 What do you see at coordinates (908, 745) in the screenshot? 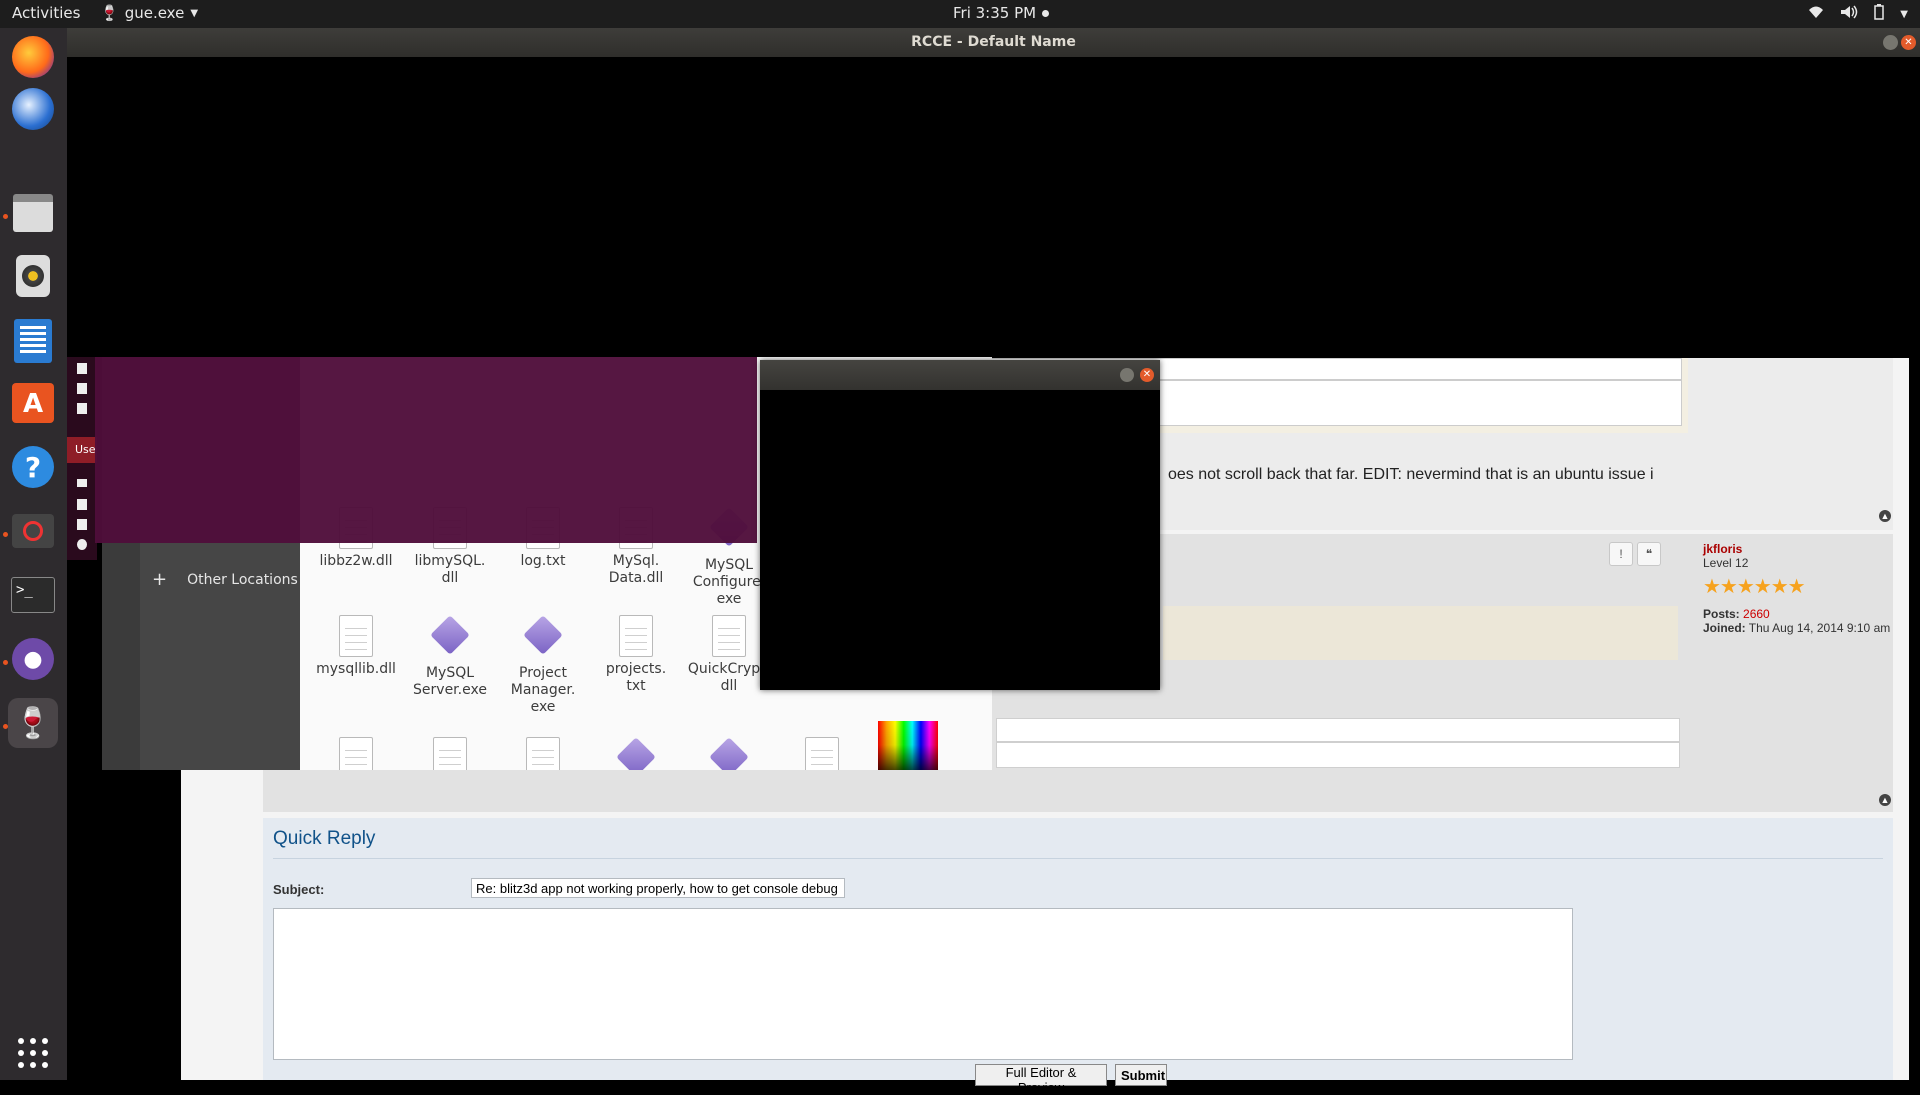
I see `color-image-thumbnail` at bounding box center [908, 745].